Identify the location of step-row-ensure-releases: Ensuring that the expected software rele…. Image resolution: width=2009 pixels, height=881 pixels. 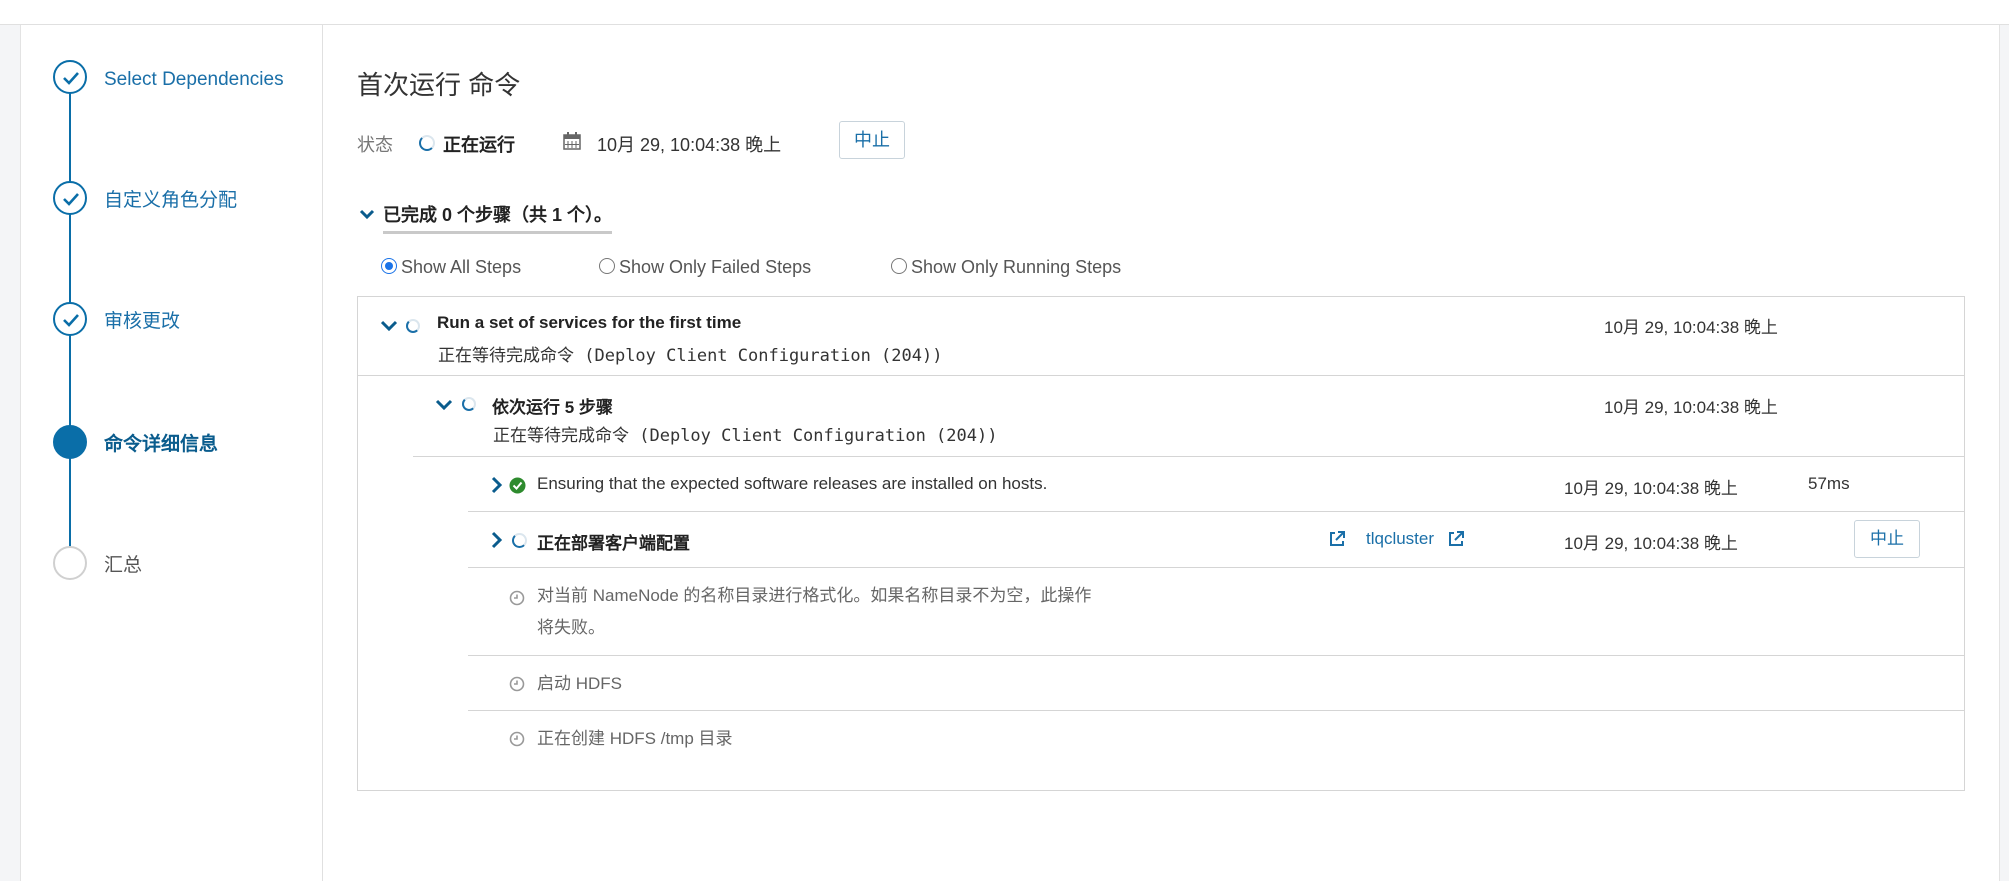
(1216, 485).